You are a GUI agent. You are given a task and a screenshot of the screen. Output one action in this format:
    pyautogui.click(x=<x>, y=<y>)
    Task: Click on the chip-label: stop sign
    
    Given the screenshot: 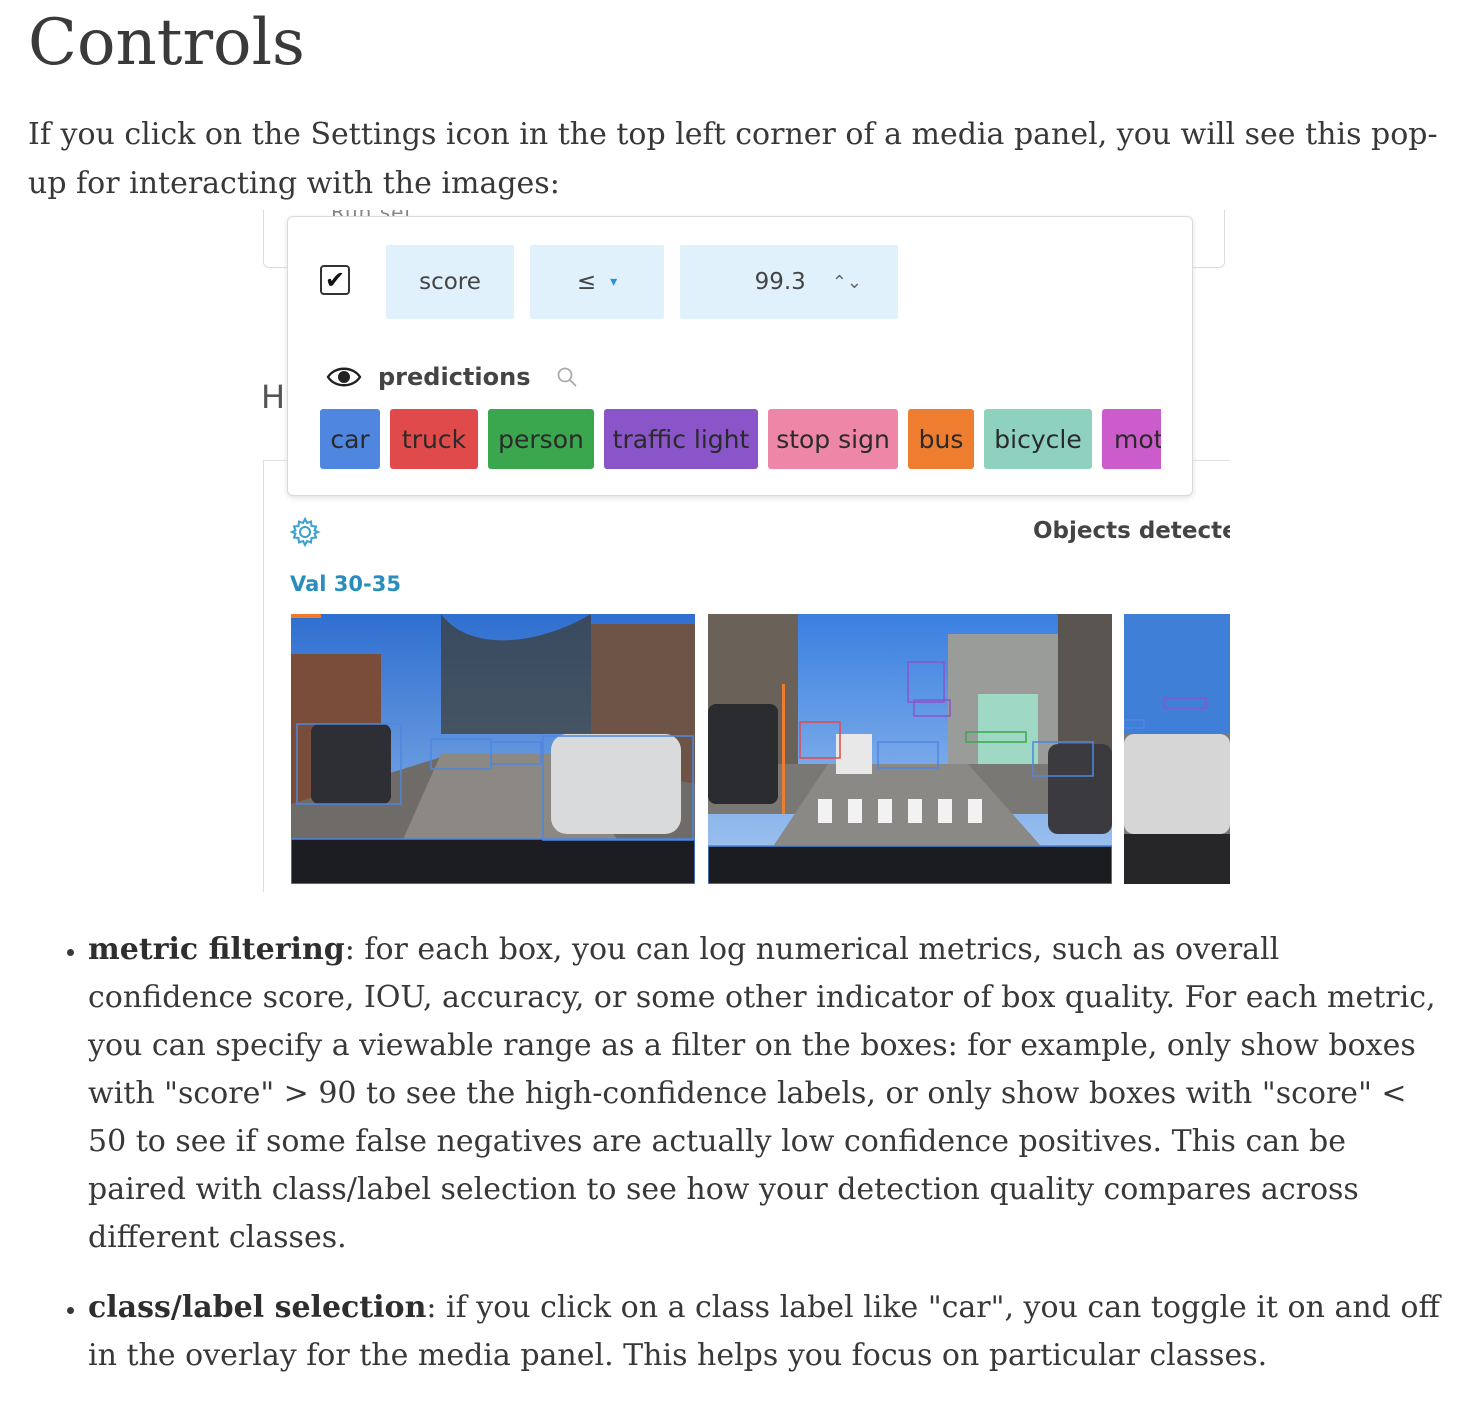 What is the action you would take?
    pyautogui.click(x=833, y=439)
    